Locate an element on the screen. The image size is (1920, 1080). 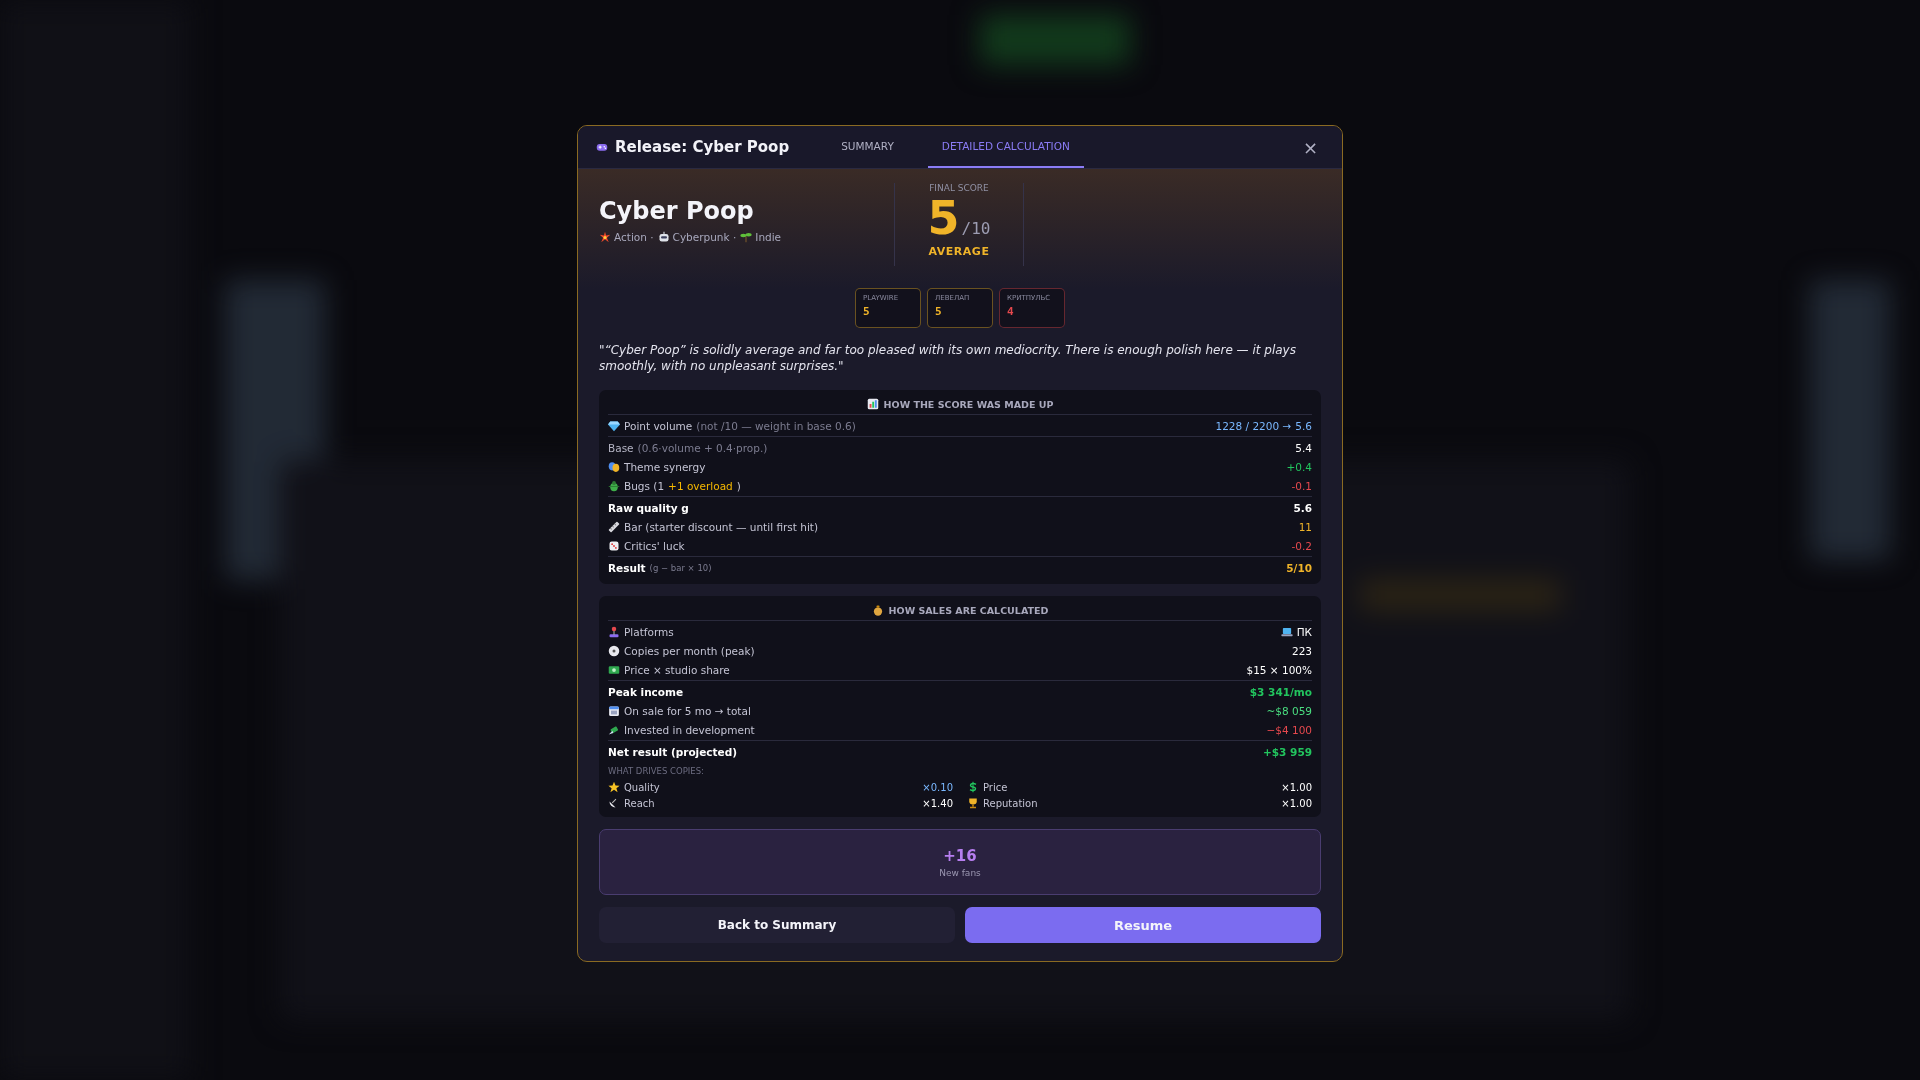
trophy-icon is located at coordinates (973, 803).